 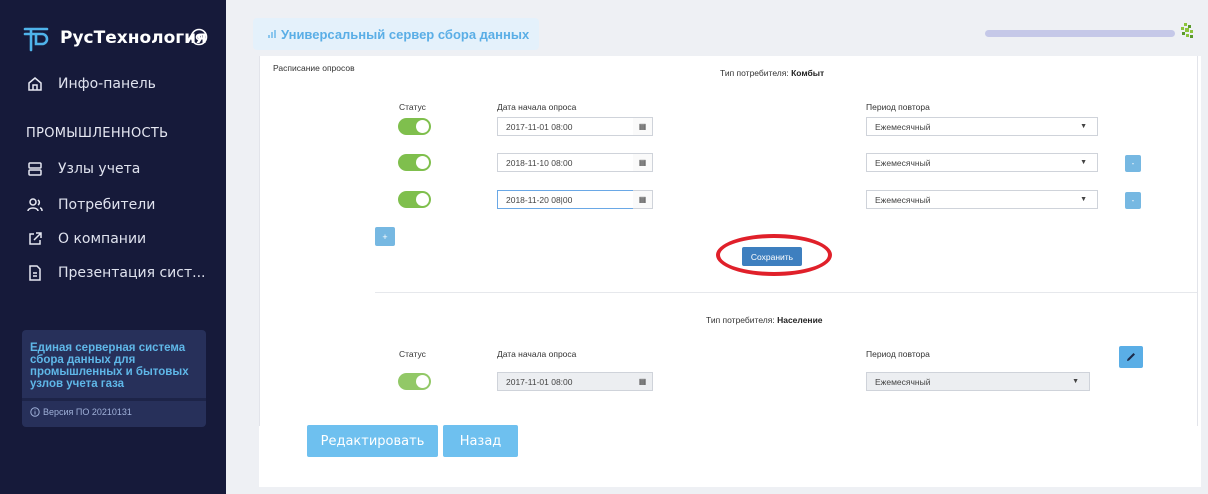 What do you see at coordinates (97, 133) in the screenshot?
I see `sidebar-section-title: ПРОМЫШЛЕННОСТЬ` at bounding box center [97, 133].